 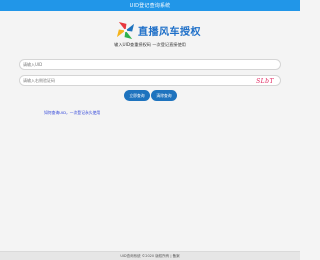 What do you see at coordinates (150, 44) in the screenshot?
I see `brand-subtitle: 输入UID查重授权码 一次登记直接使用` at bounding box center [150, 44].